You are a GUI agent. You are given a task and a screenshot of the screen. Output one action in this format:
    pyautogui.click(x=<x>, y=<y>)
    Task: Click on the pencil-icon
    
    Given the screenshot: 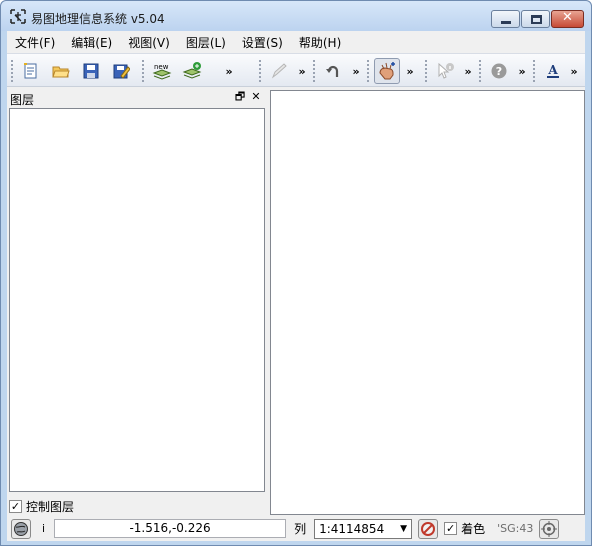 What is the action you would take?
    pyautogui.click(x=279, y=71)
    